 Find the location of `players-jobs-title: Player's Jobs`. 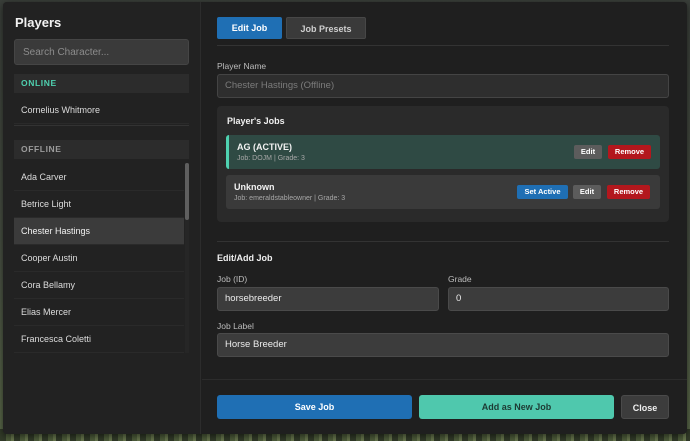

players-jobs-title: Player's Jobs is located at coordinates (256, 121).